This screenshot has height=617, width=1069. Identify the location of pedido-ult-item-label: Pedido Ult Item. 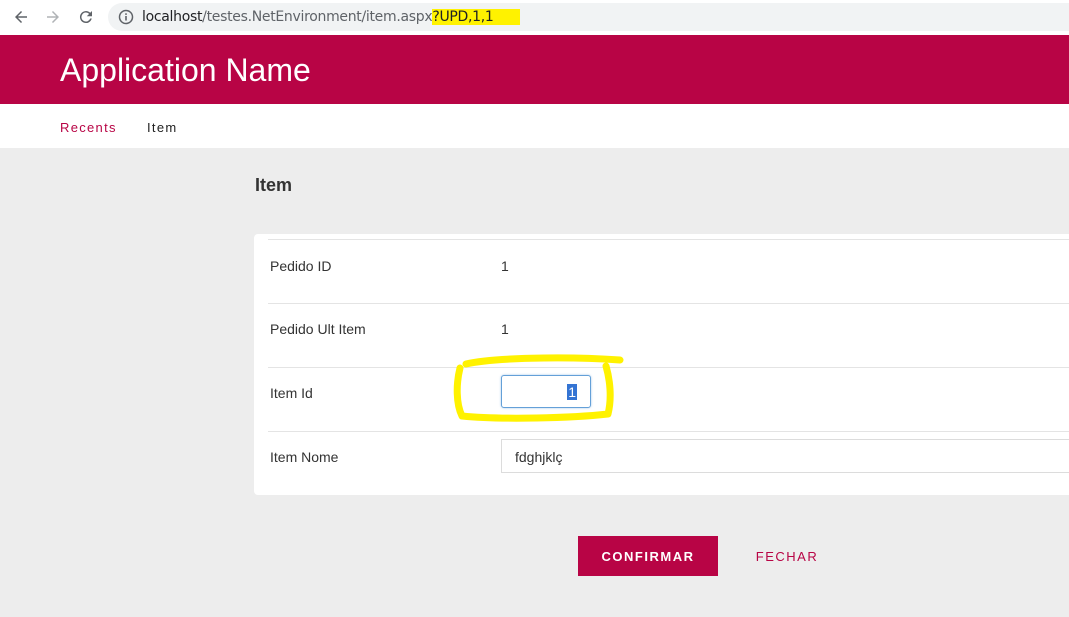
(318, 329).